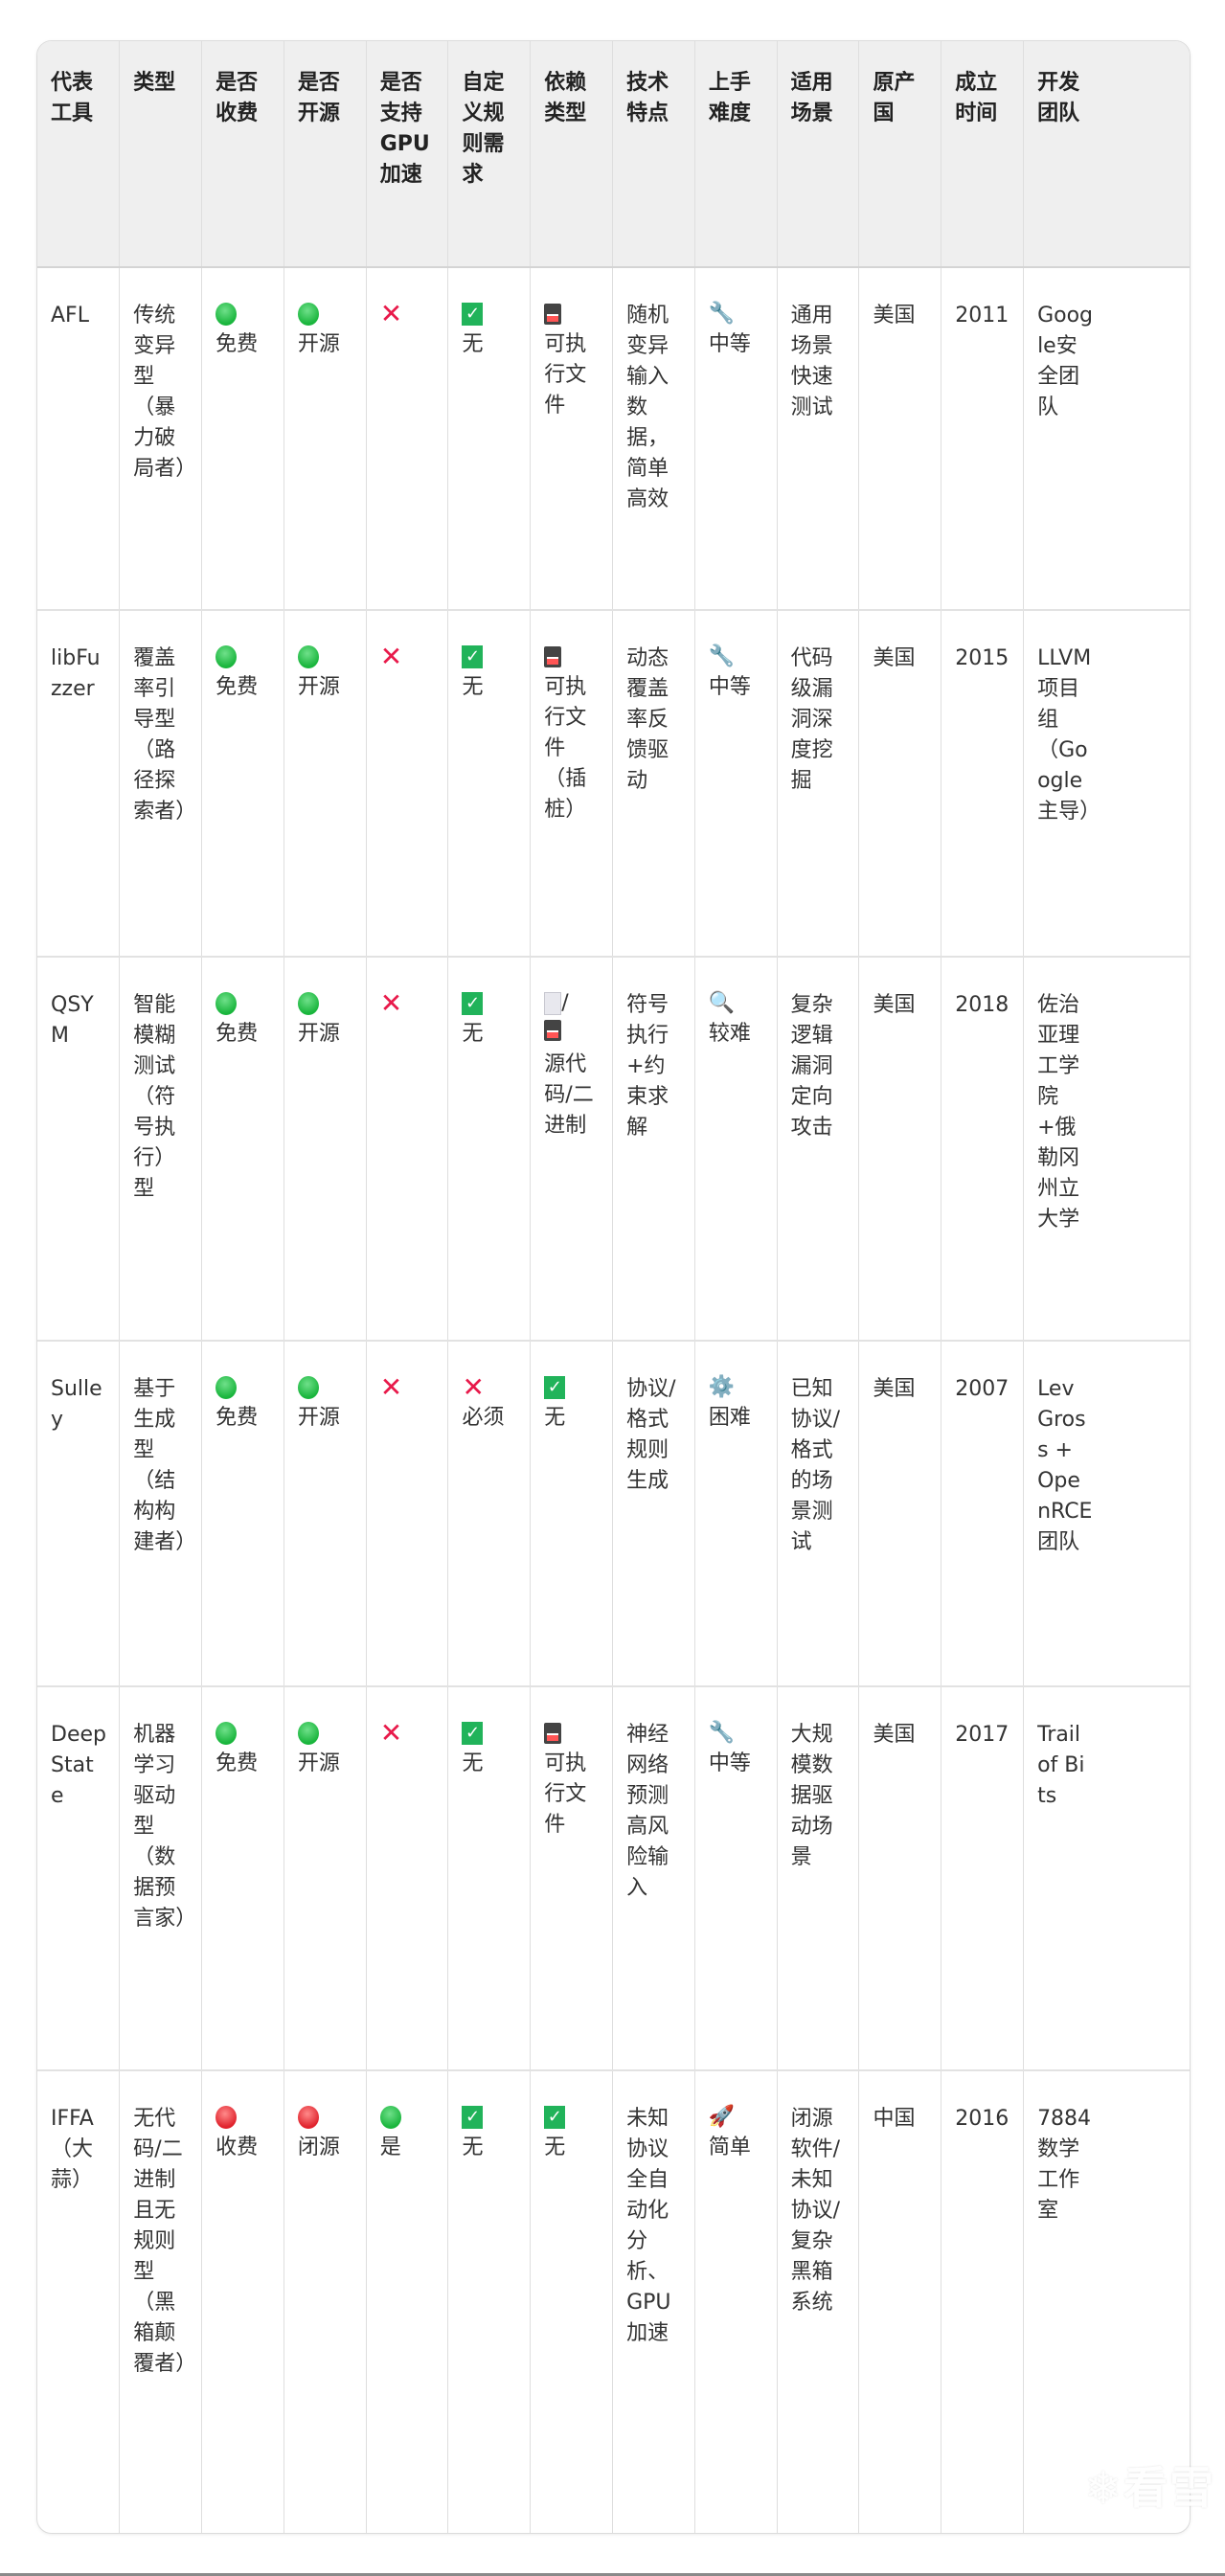  I want to click on page-and-floppy-icon: /, so click(572, 1019).